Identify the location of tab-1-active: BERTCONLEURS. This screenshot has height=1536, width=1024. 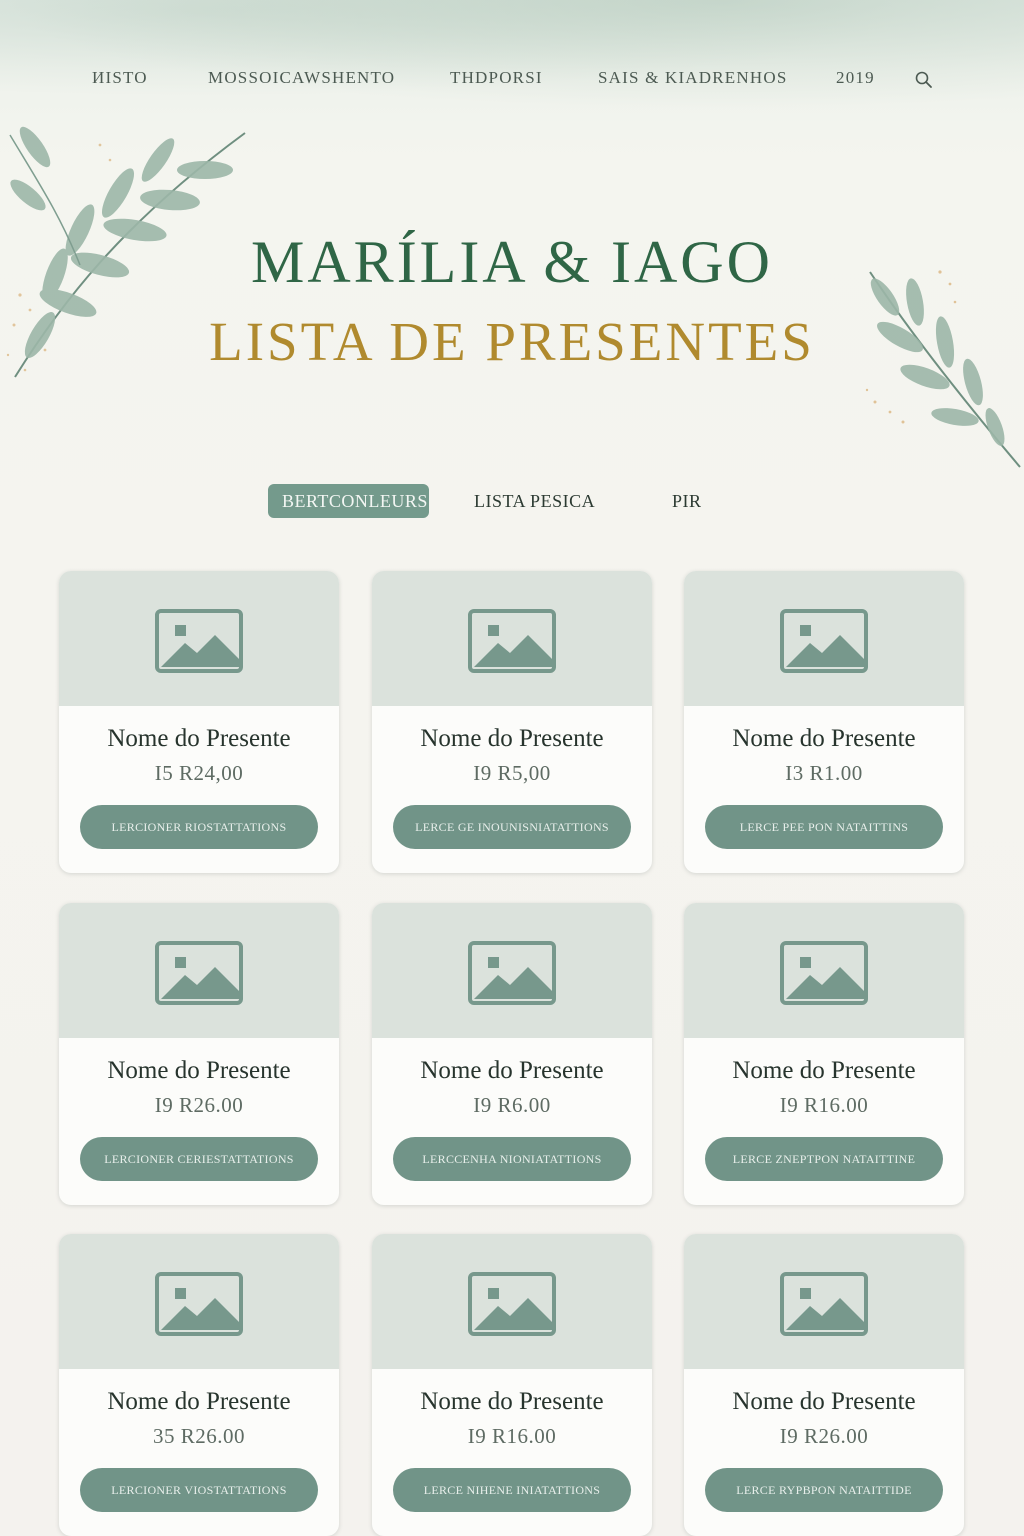
(348, 501).